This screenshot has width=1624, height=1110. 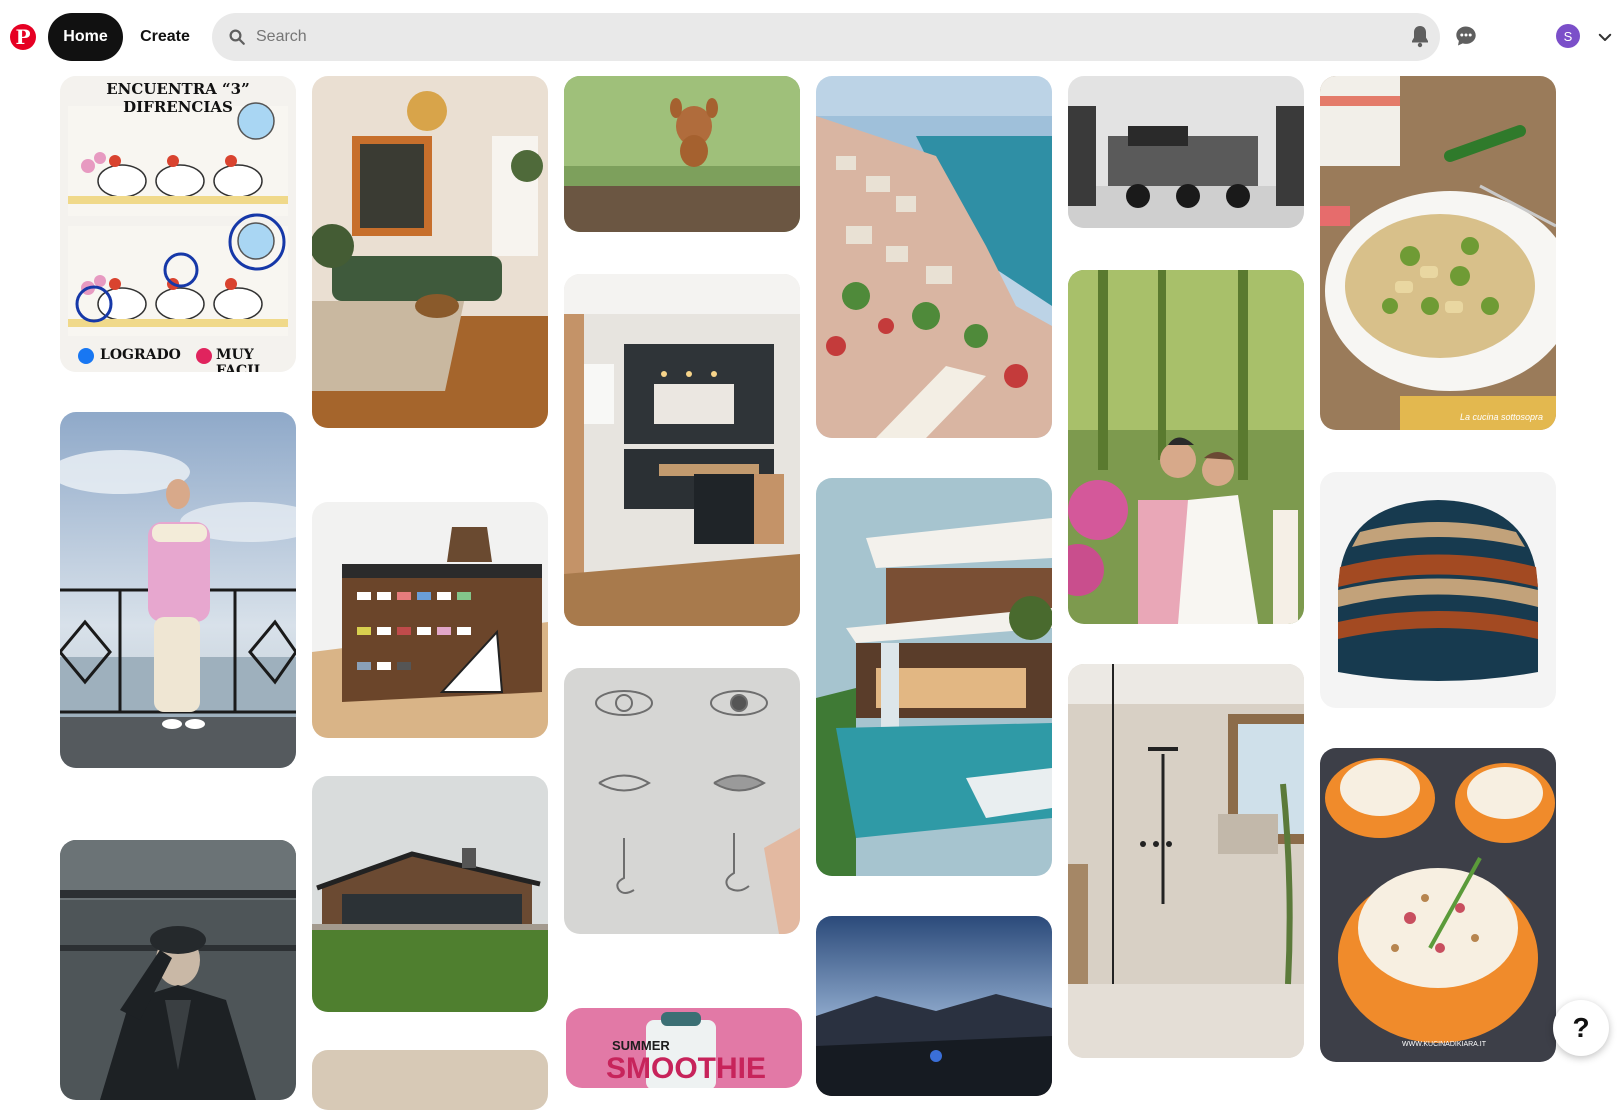 I want to click on pin-bathroom-shower, so click(x=1186, y=861).